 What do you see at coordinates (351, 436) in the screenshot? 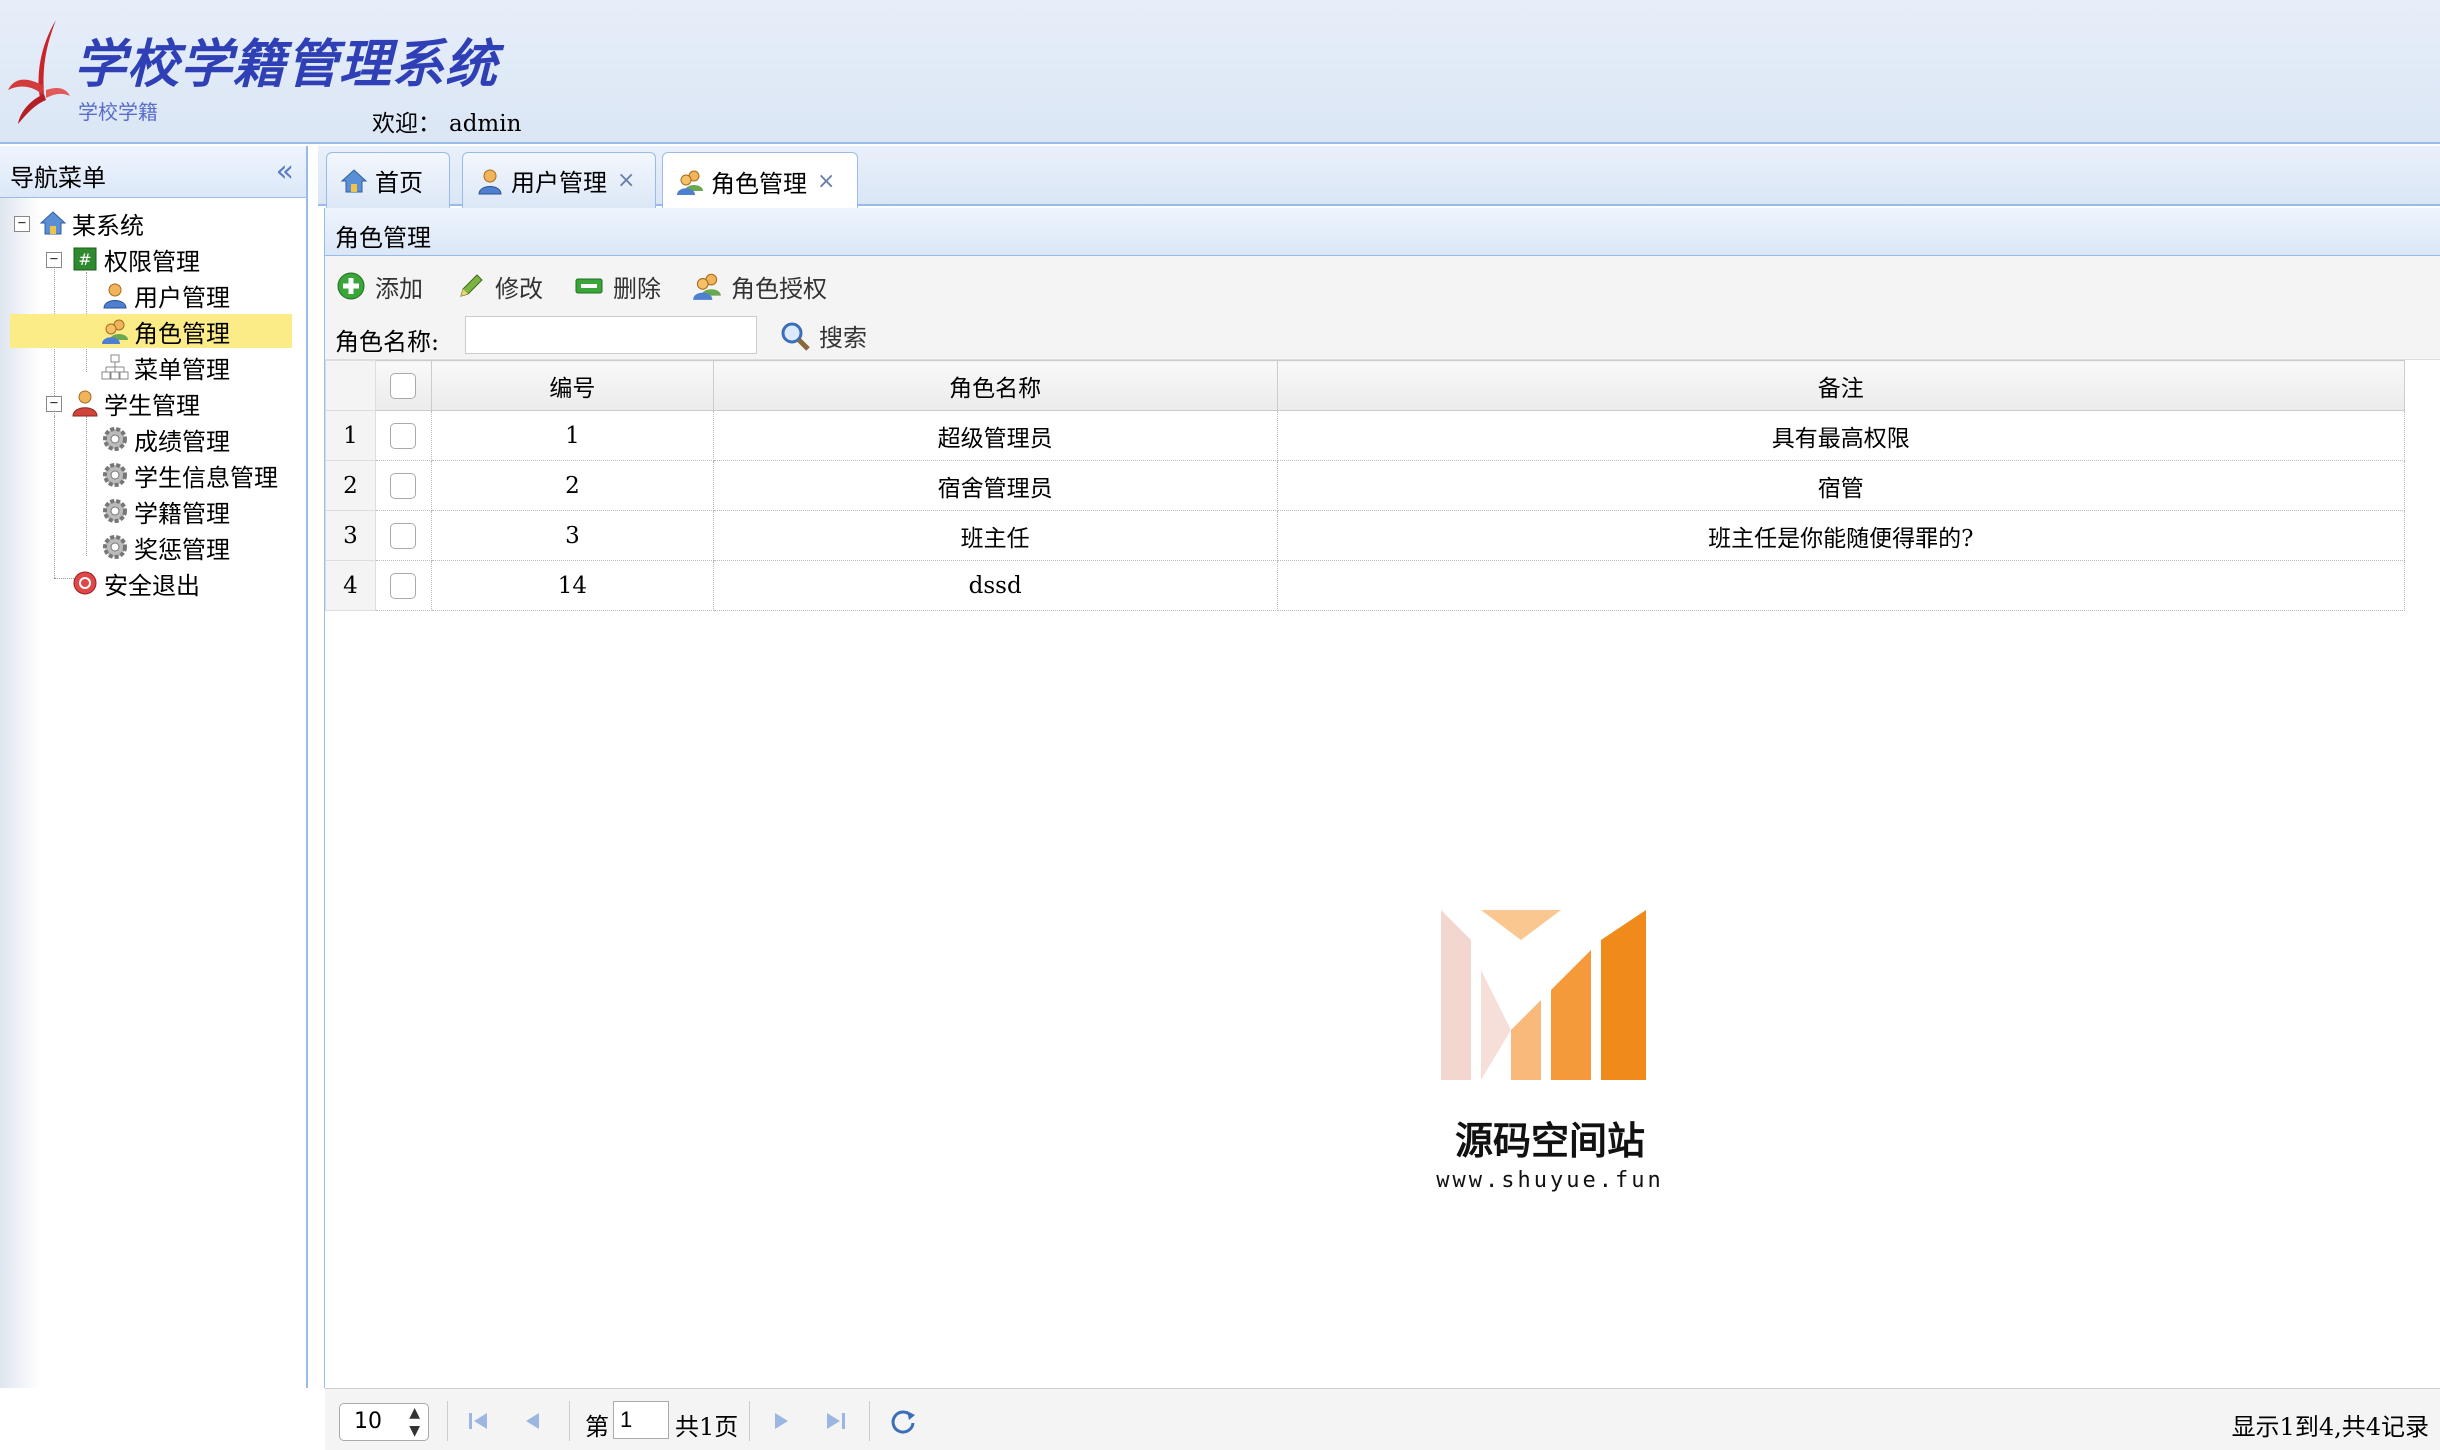
I see `row-number: 1` at bounding box center [351, 436].